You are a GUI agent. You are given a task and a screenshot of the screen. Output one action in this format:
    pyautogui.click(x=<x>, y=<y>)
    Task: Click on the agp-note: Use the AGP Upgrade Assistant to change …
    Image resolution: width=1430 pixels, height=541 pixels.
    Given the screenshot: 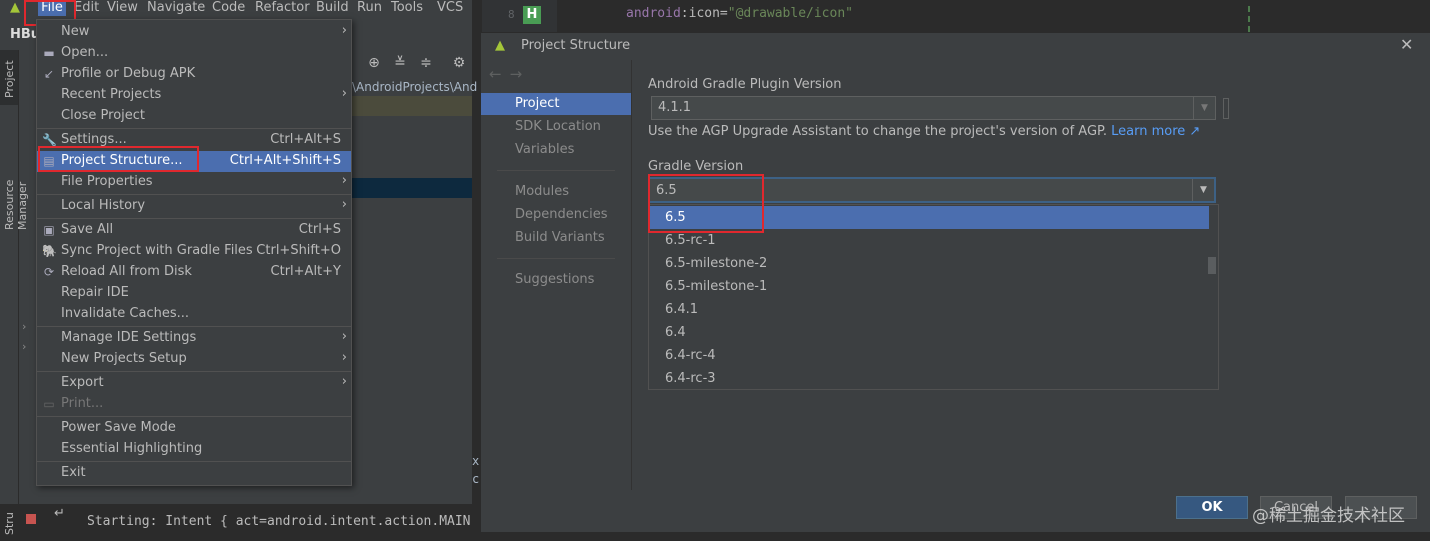 What is the action you would take?
    pyautogui.click(x=924, y=131)
    